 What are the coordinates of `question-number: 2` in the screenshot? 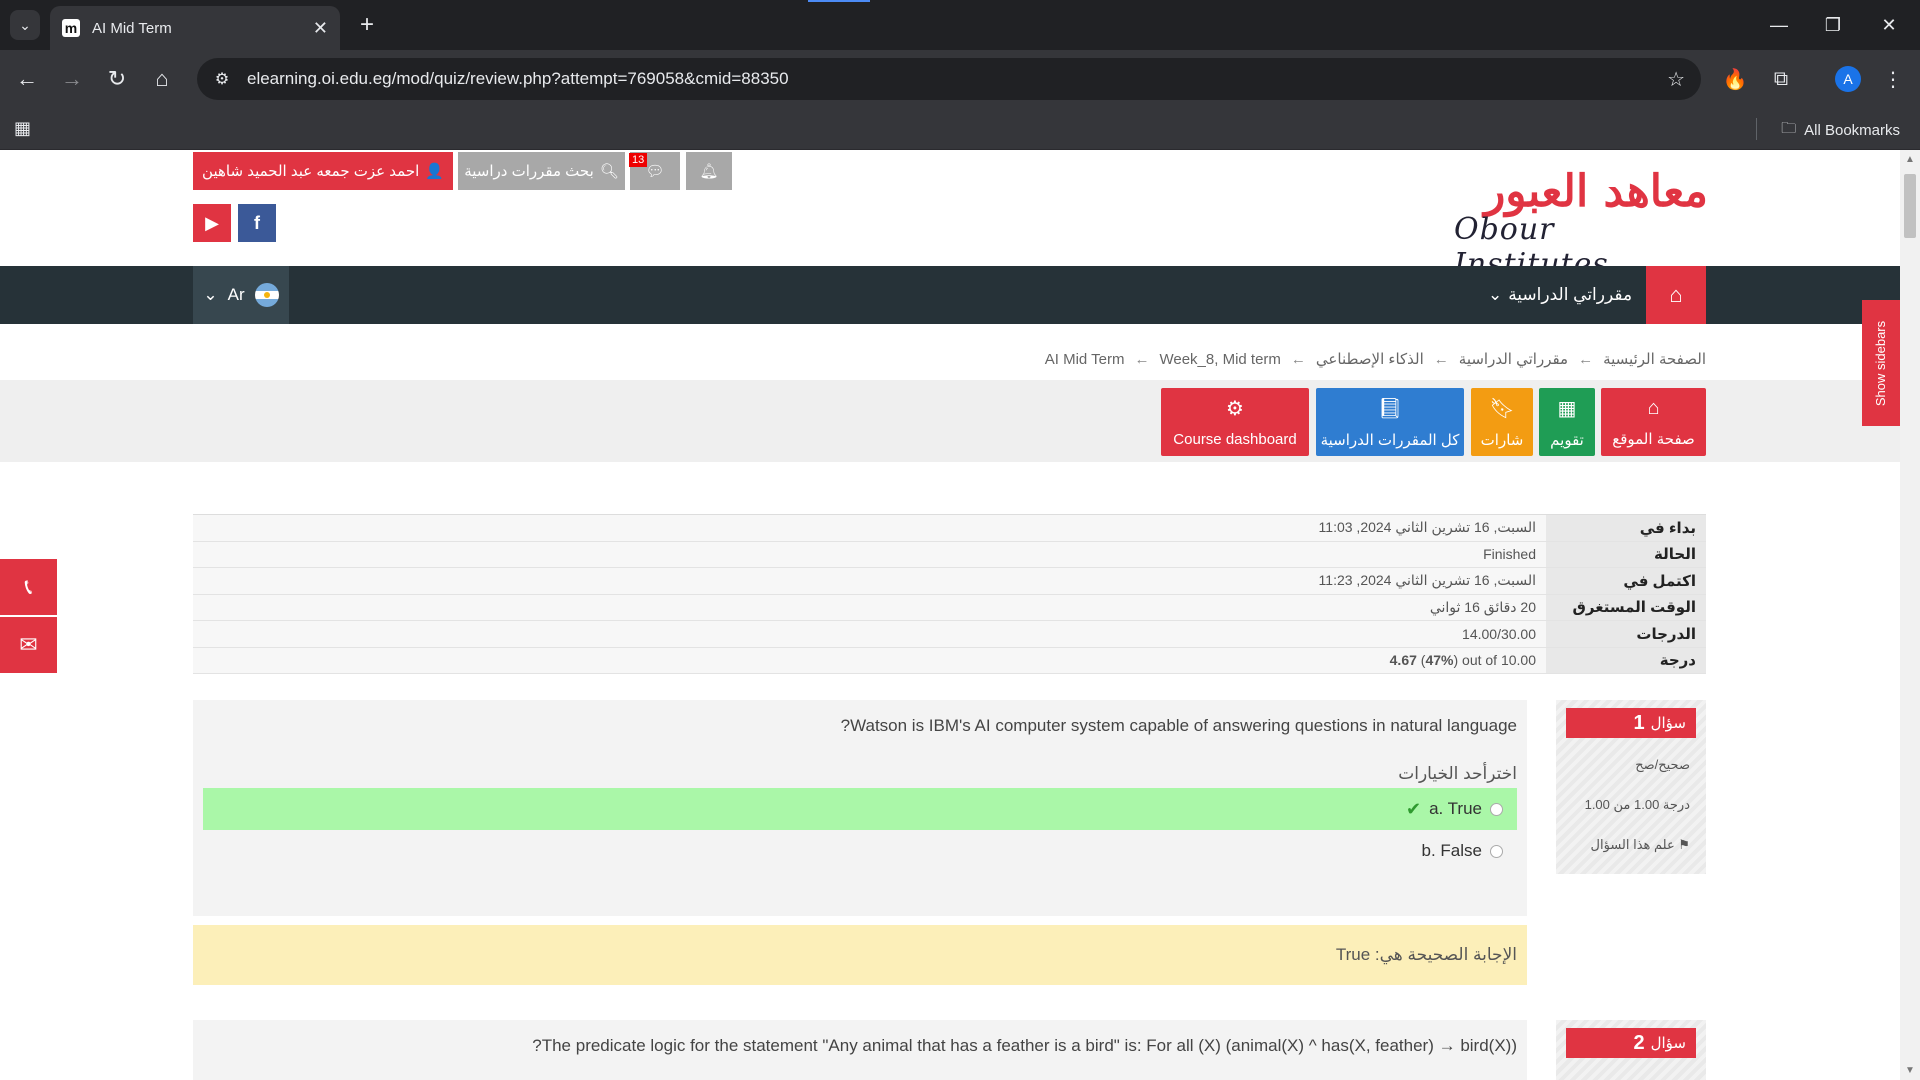 It's located at (1639, 1042).